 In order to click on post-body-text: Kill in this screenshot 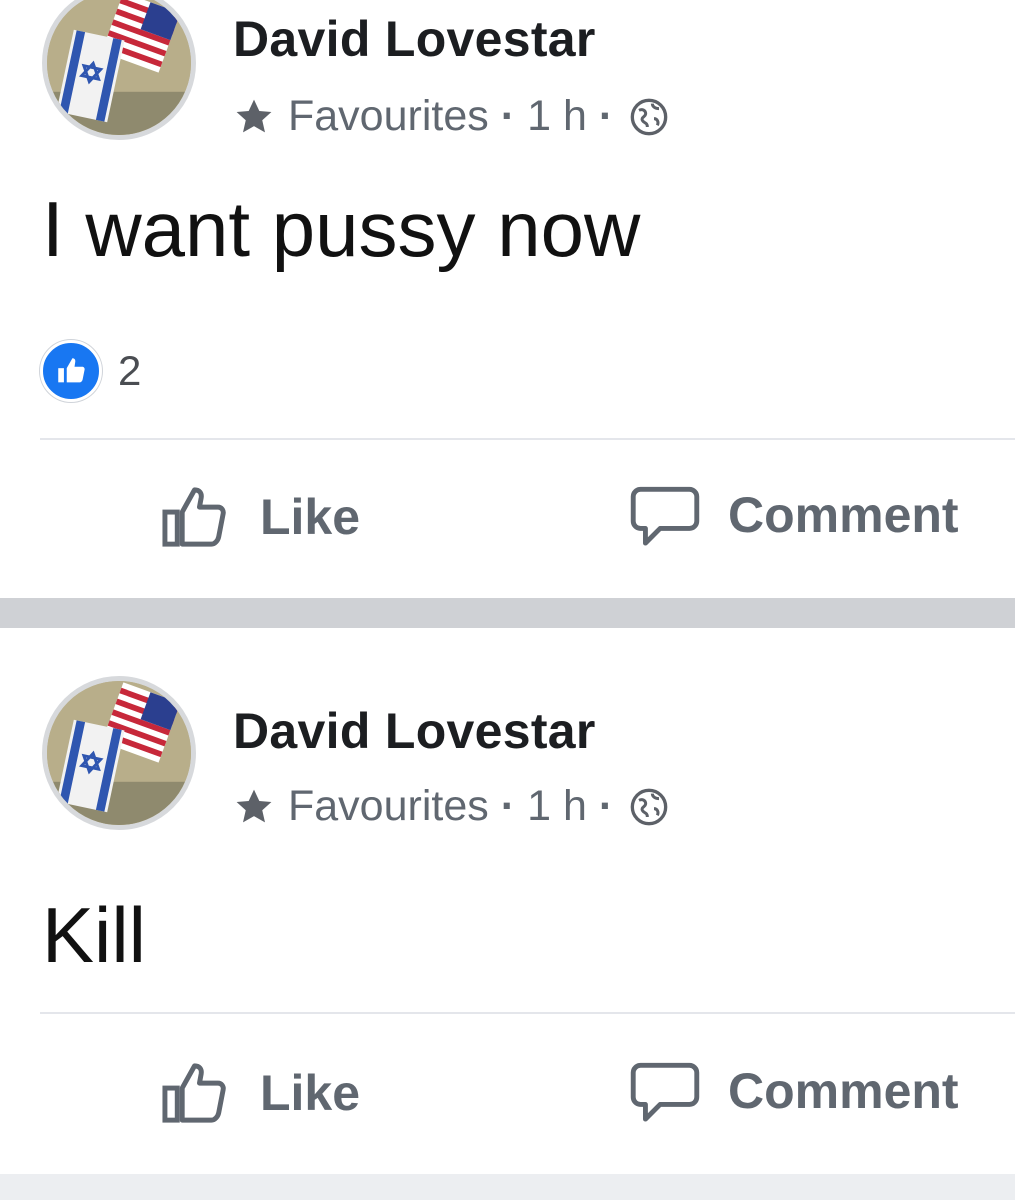, I will do `click(94, 935)`.